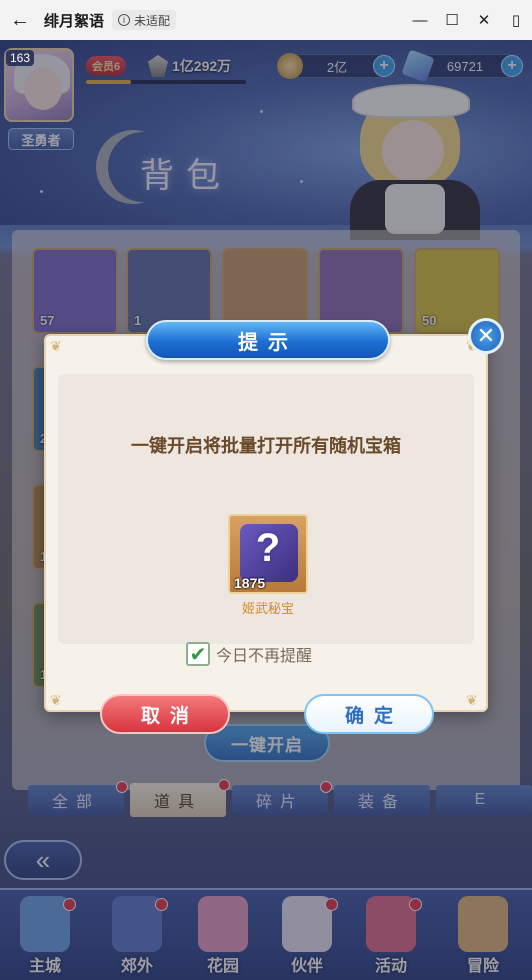 The image size is (532, 980). Describe the element at coordinates (268, 548) in the screenshot. I see `question-mark-icon: ?` at that location.